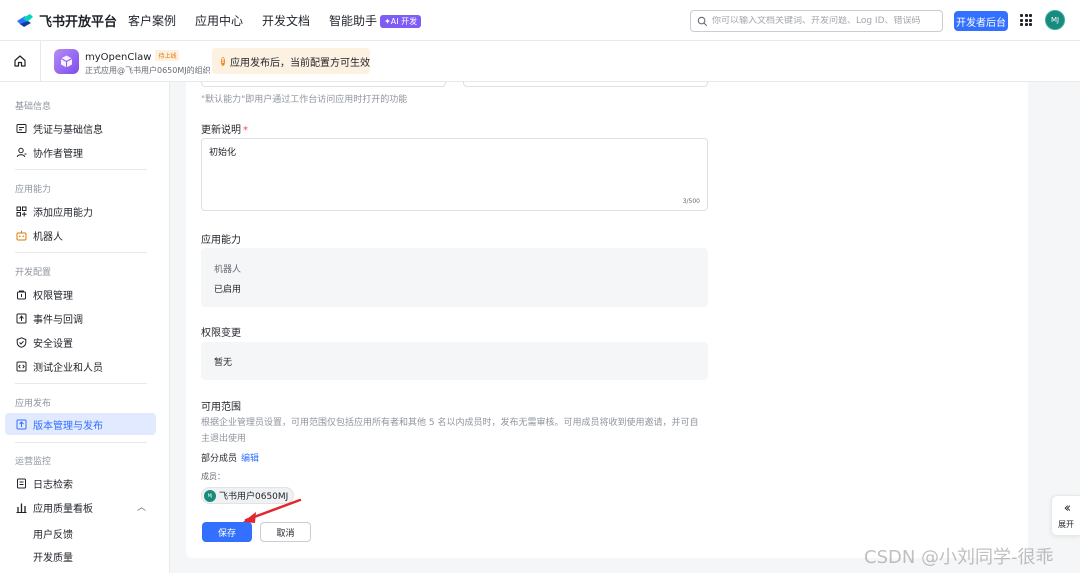 This screenshot has width=1080, height=573. I want to click on status-badge: 待上线, so click(167, 55).